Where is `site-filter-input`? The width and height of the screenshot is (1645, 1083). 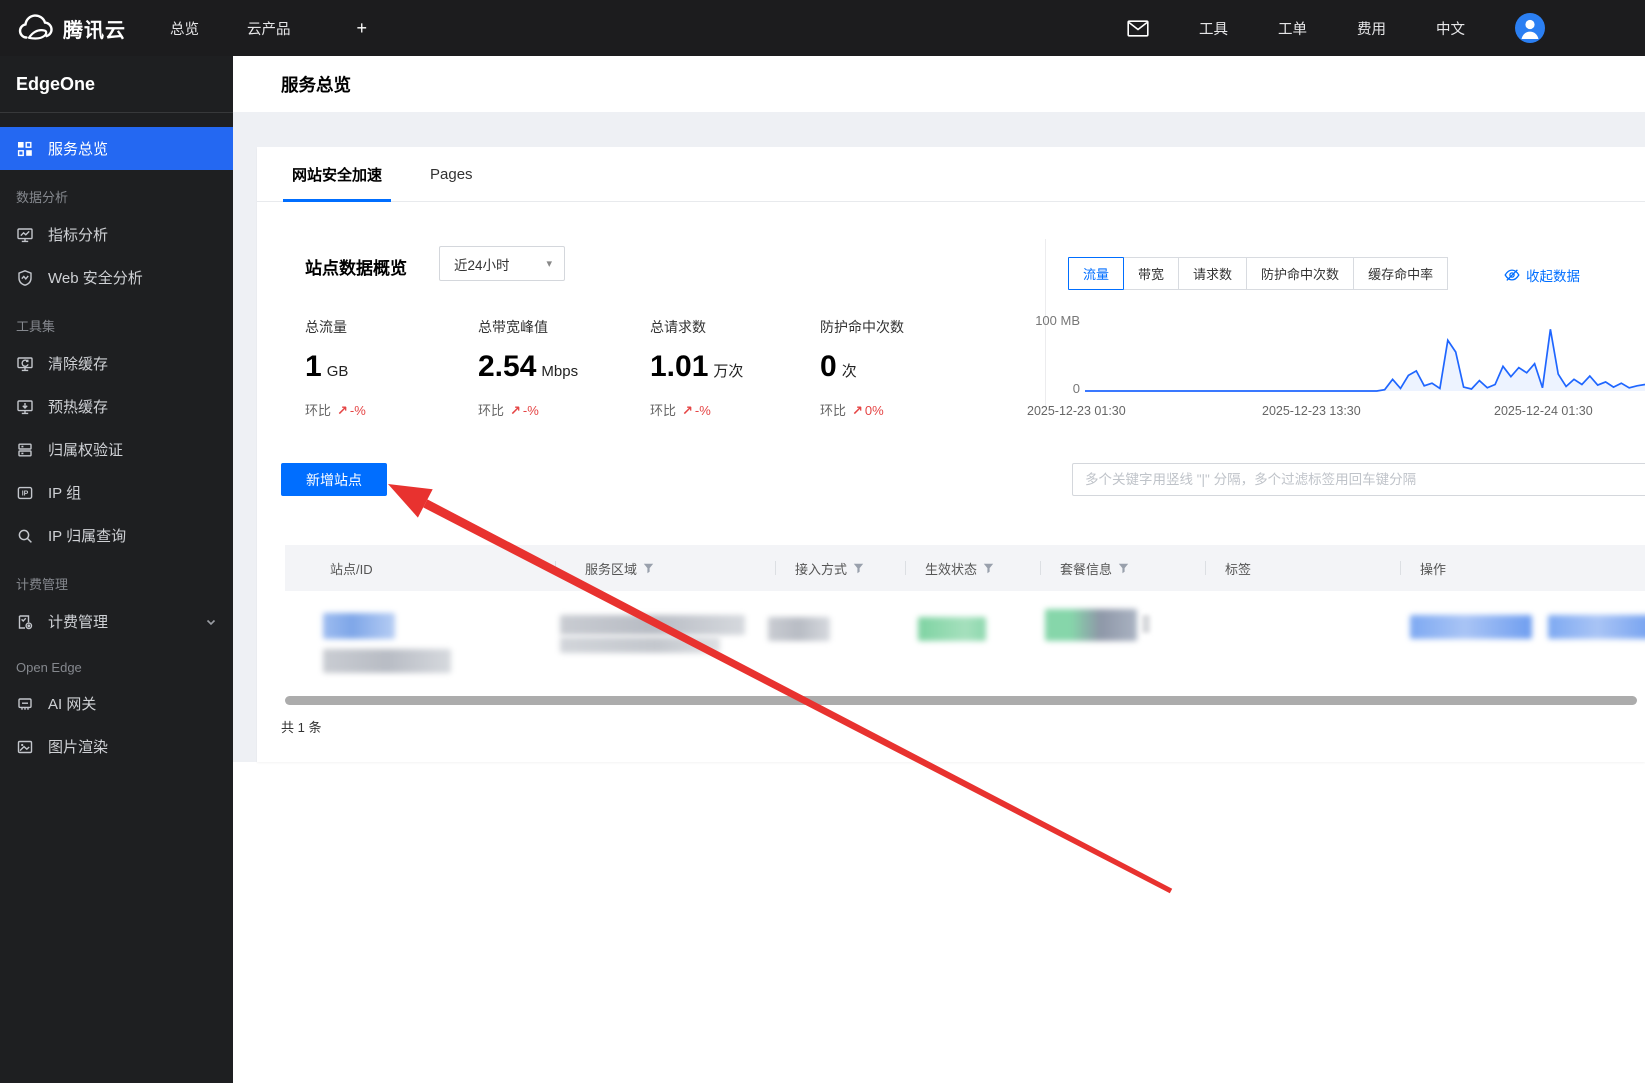
site-filter-input is located at coordinates (1358, 479).